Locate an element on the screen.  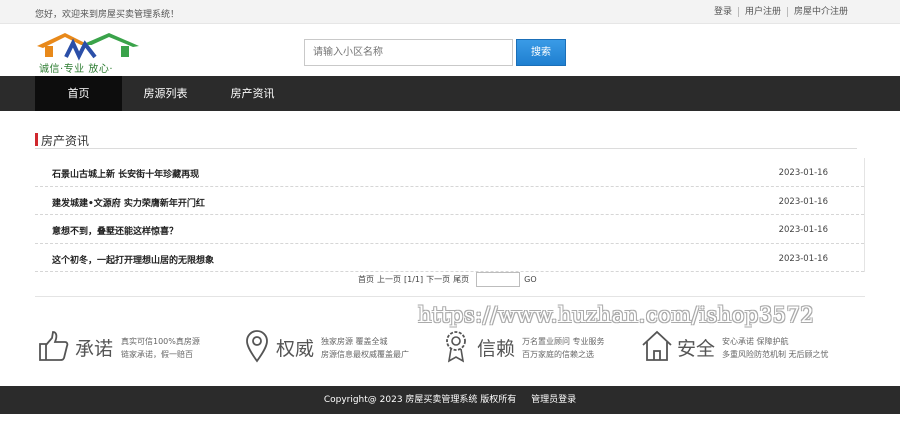
news-item: 这个初冬，一起打开理想山居的无限想象 2023-01-16 is located at coordinates (449, 258).